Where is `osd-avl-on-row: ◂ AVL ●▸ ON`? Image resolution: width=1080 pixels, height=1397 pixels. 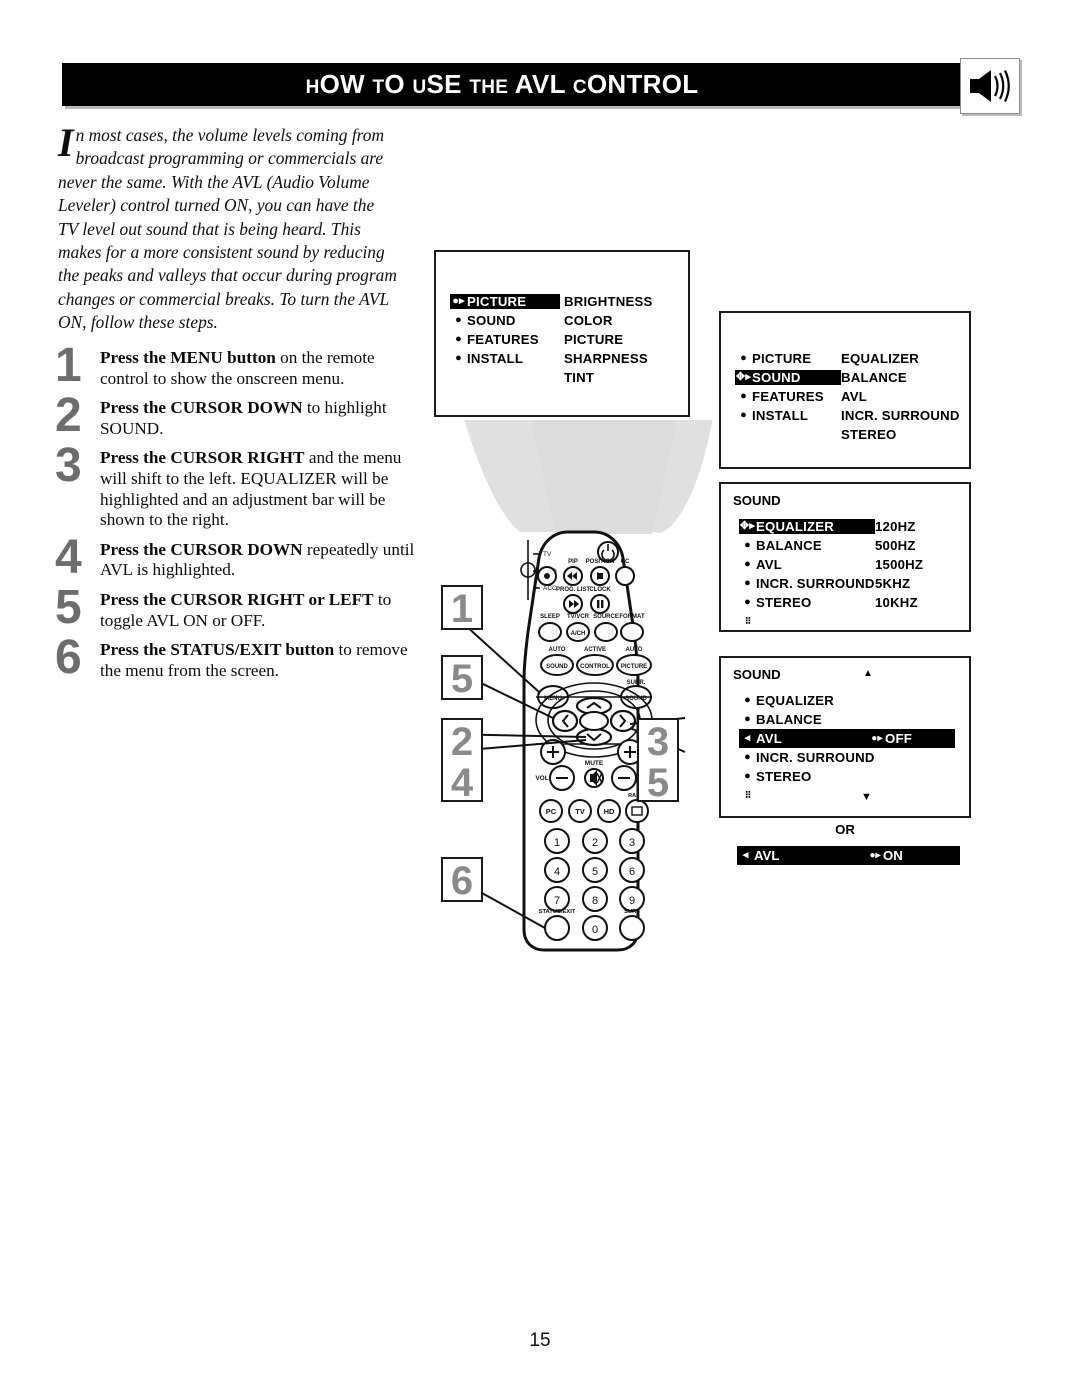
osd-avl-on-row: ◂ AVL ●▸ ON is located at coordinates (848, 855).